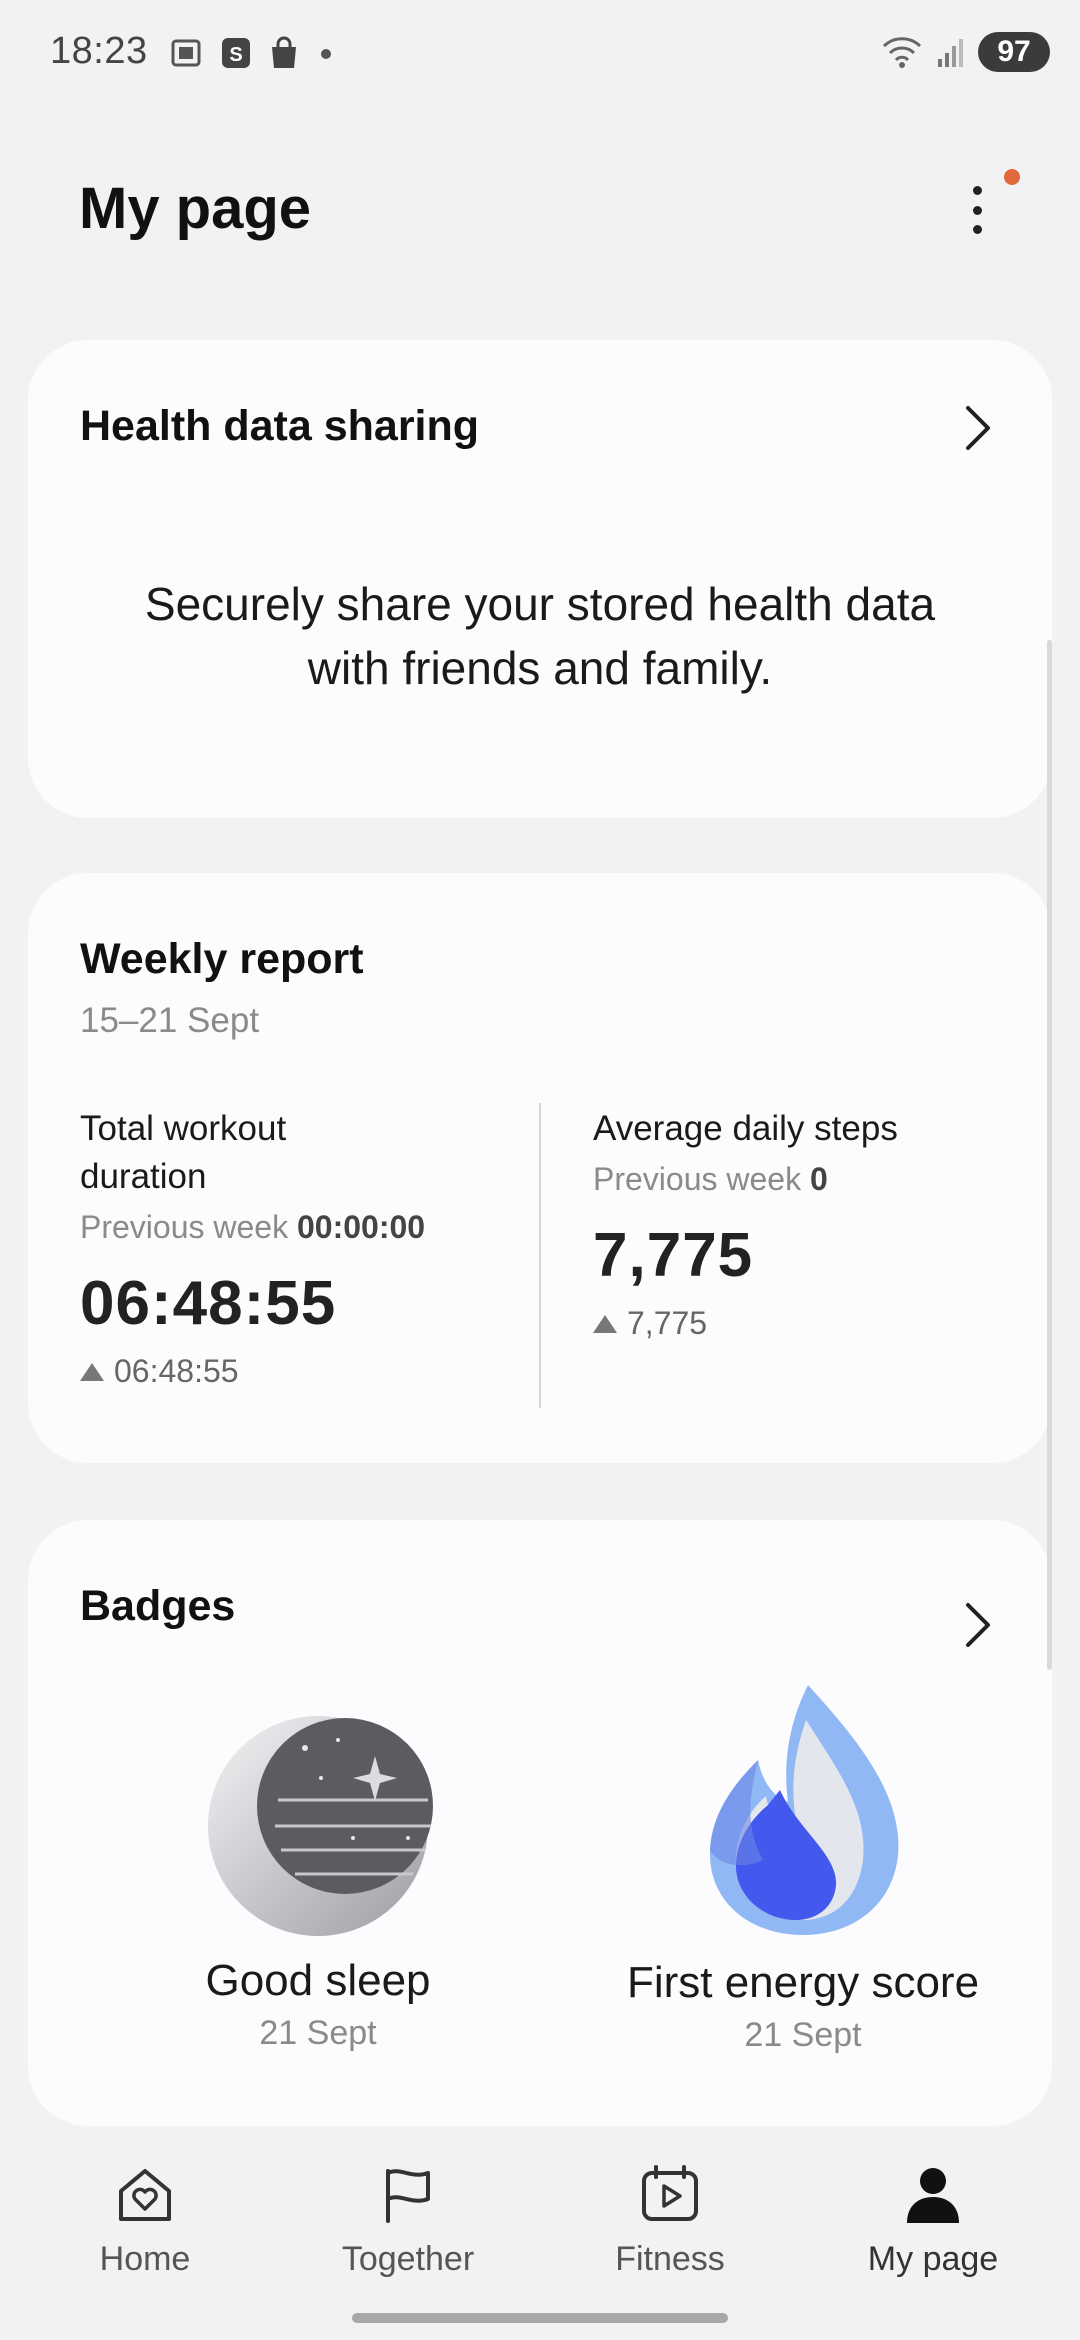  What do you see at coordinates (280, 1371) in the screenshot?
I see `workout-duration-delta: 06:48:55` at bounding box center [280, 1371].